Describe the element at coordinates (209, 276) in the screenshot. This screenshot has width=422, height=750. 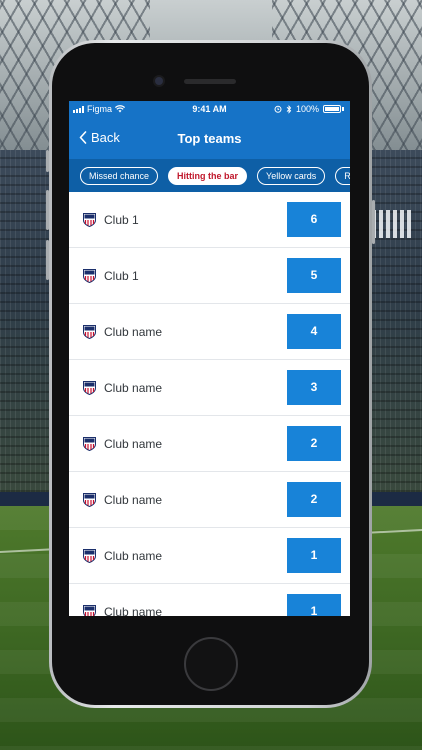
I see `team-row: Club 1 5` at that location.